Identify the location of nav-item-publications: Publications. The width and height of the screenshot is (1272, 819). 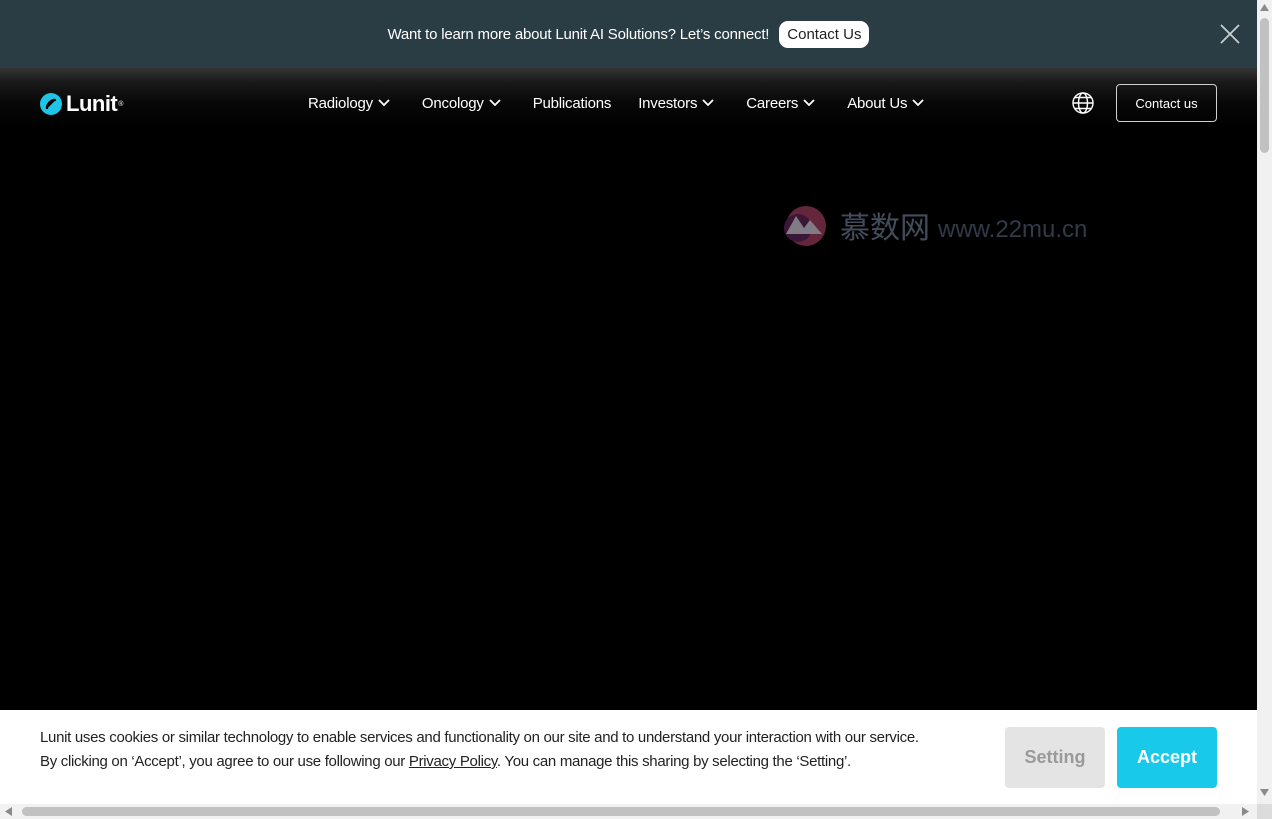
(572, 103).